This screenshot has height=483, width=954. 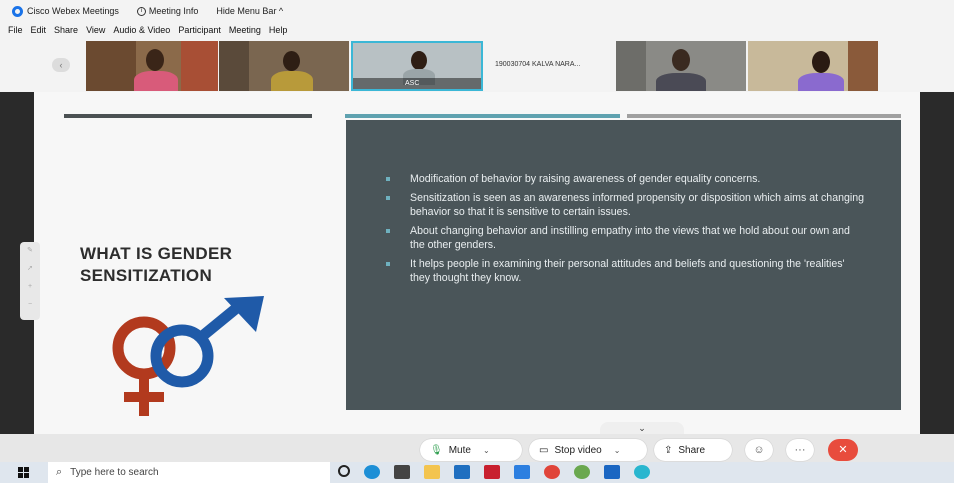 What do you see at coordinates (278, 30) in the screenshot?
I see `menu-help: Help` at bounding box center [278, 30].